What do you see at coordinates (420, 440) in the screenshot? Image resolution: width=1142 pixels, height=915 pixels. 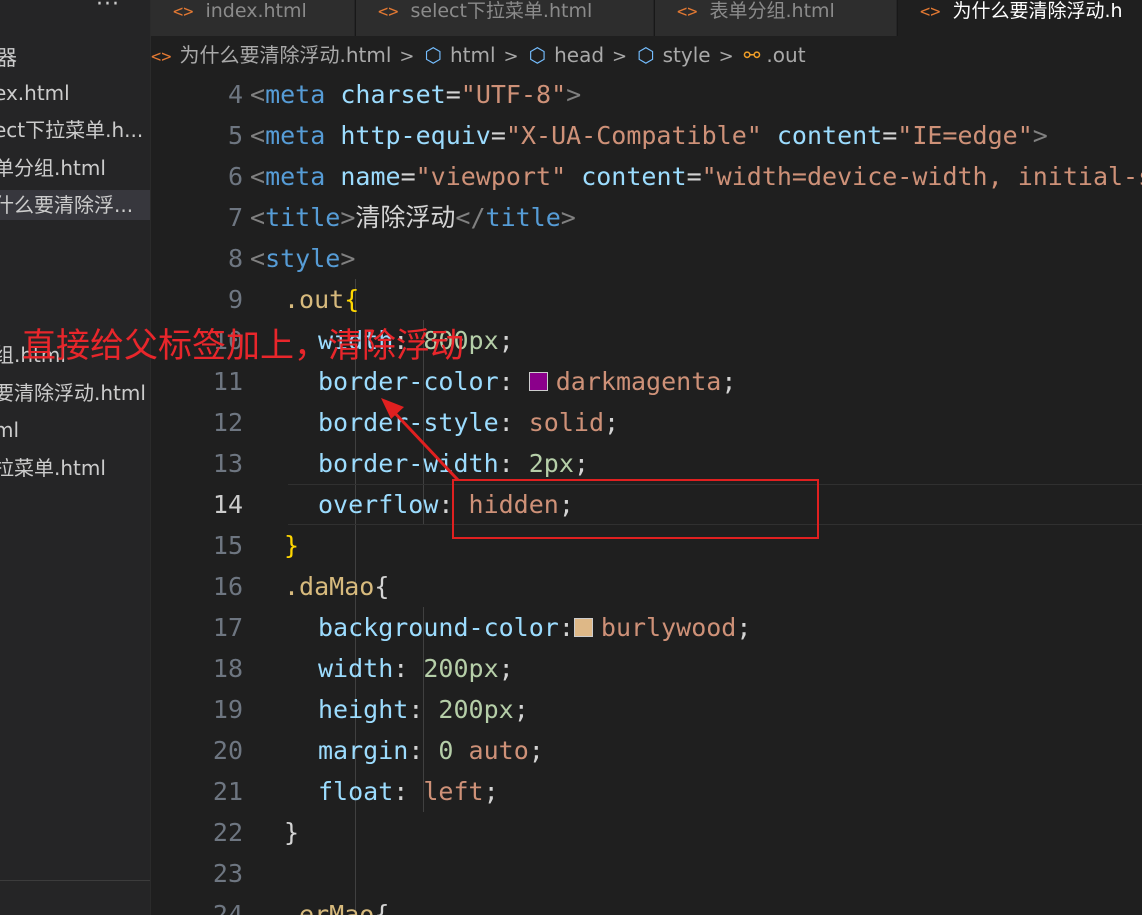 I see `annotation-arrow` at bounding box center [420, 440].